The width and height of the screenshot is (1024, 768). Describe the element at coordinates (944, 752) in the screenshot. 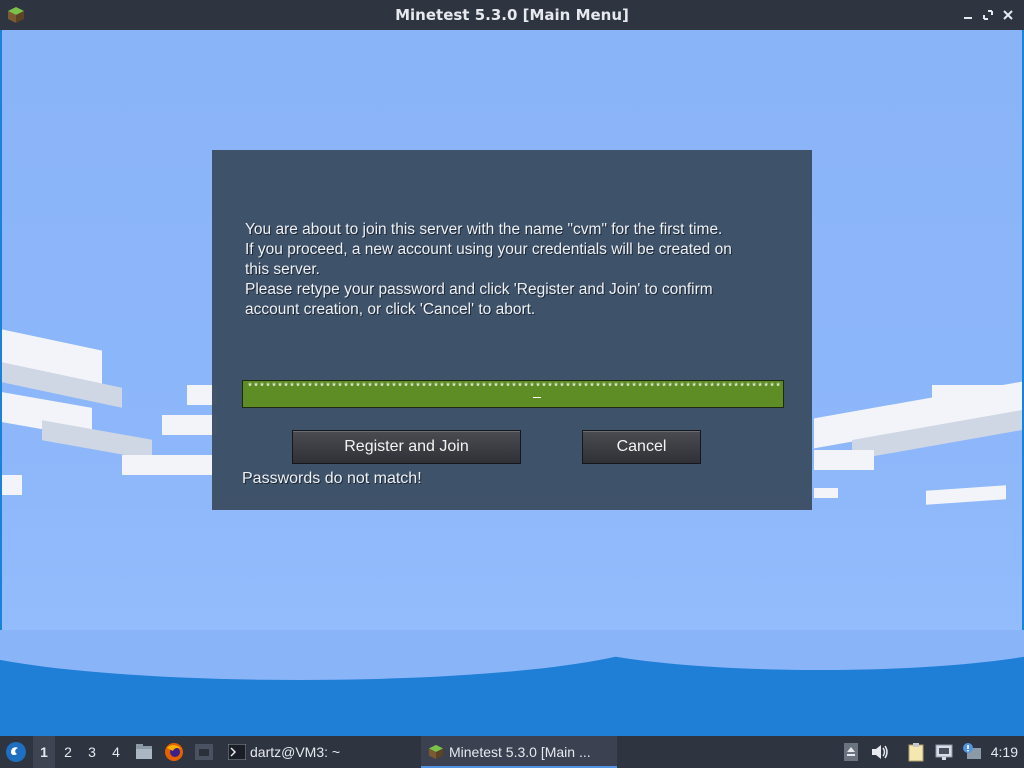

I see `network-icon` at that location.